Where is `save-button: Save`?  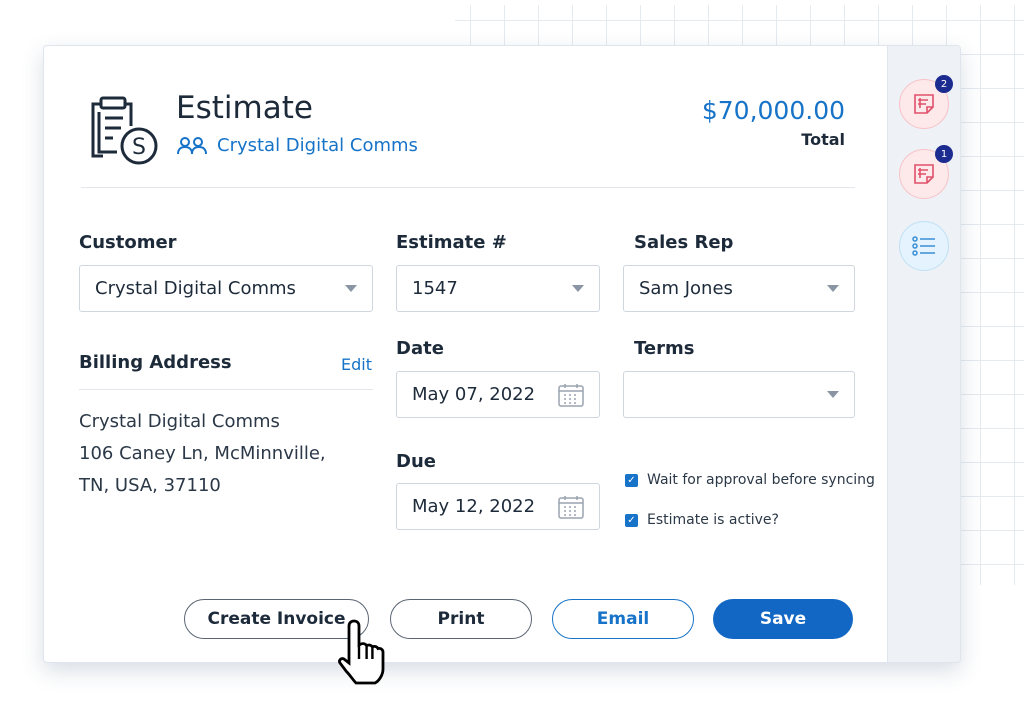 save-button: Save is located at coordinates (783, 619).